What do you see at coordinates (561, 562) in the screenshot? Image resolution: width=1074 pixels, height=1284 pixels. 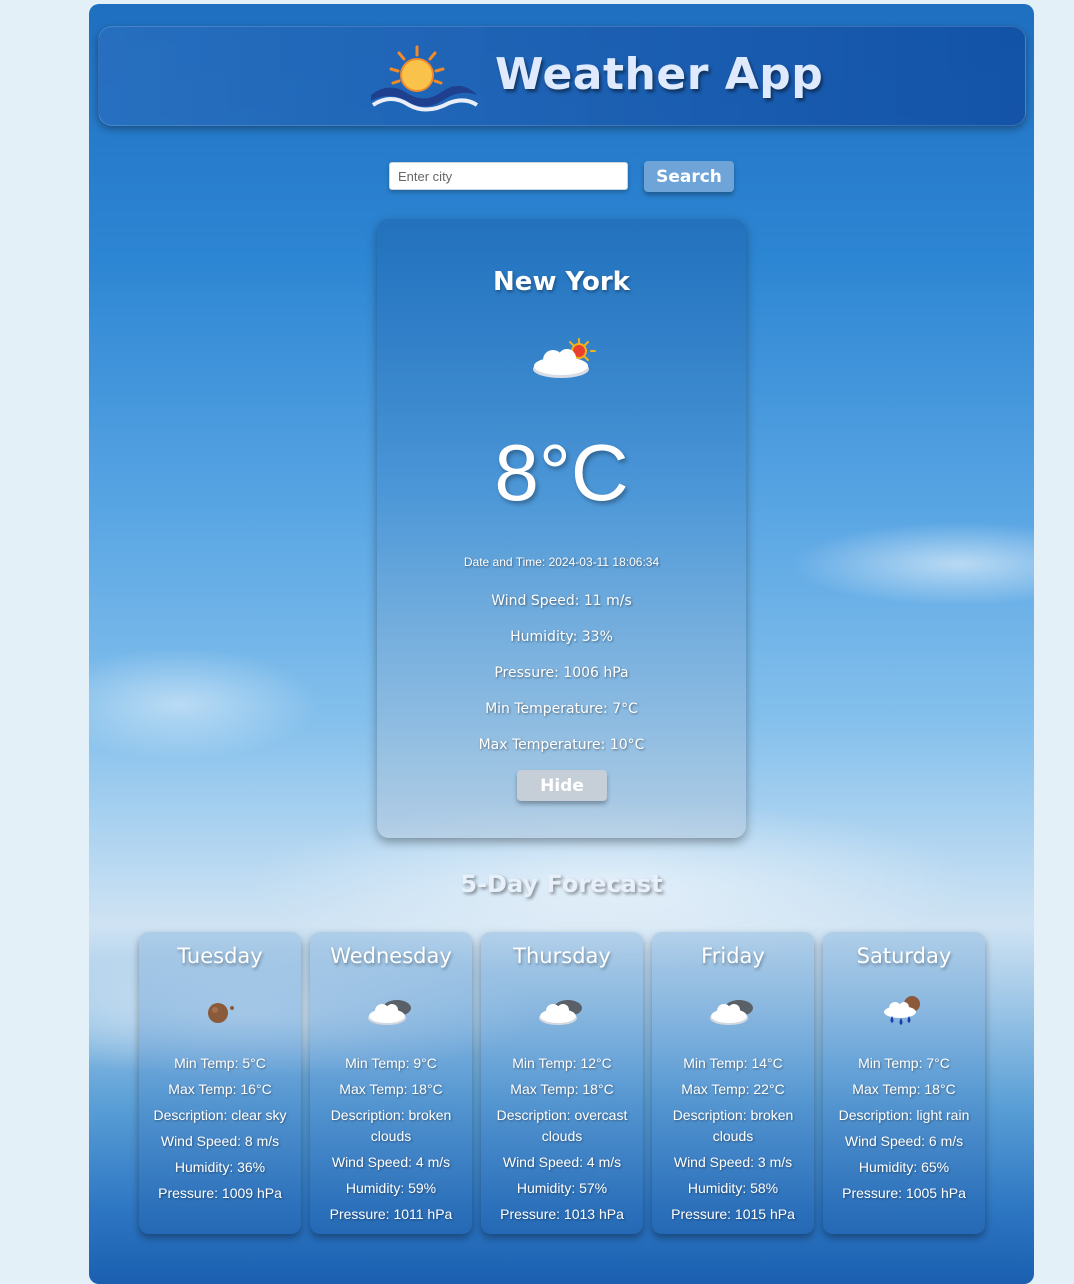 I see `date-time: Date and Time: 2024-03-11 18:06:34` at bounding box center [561, 562].